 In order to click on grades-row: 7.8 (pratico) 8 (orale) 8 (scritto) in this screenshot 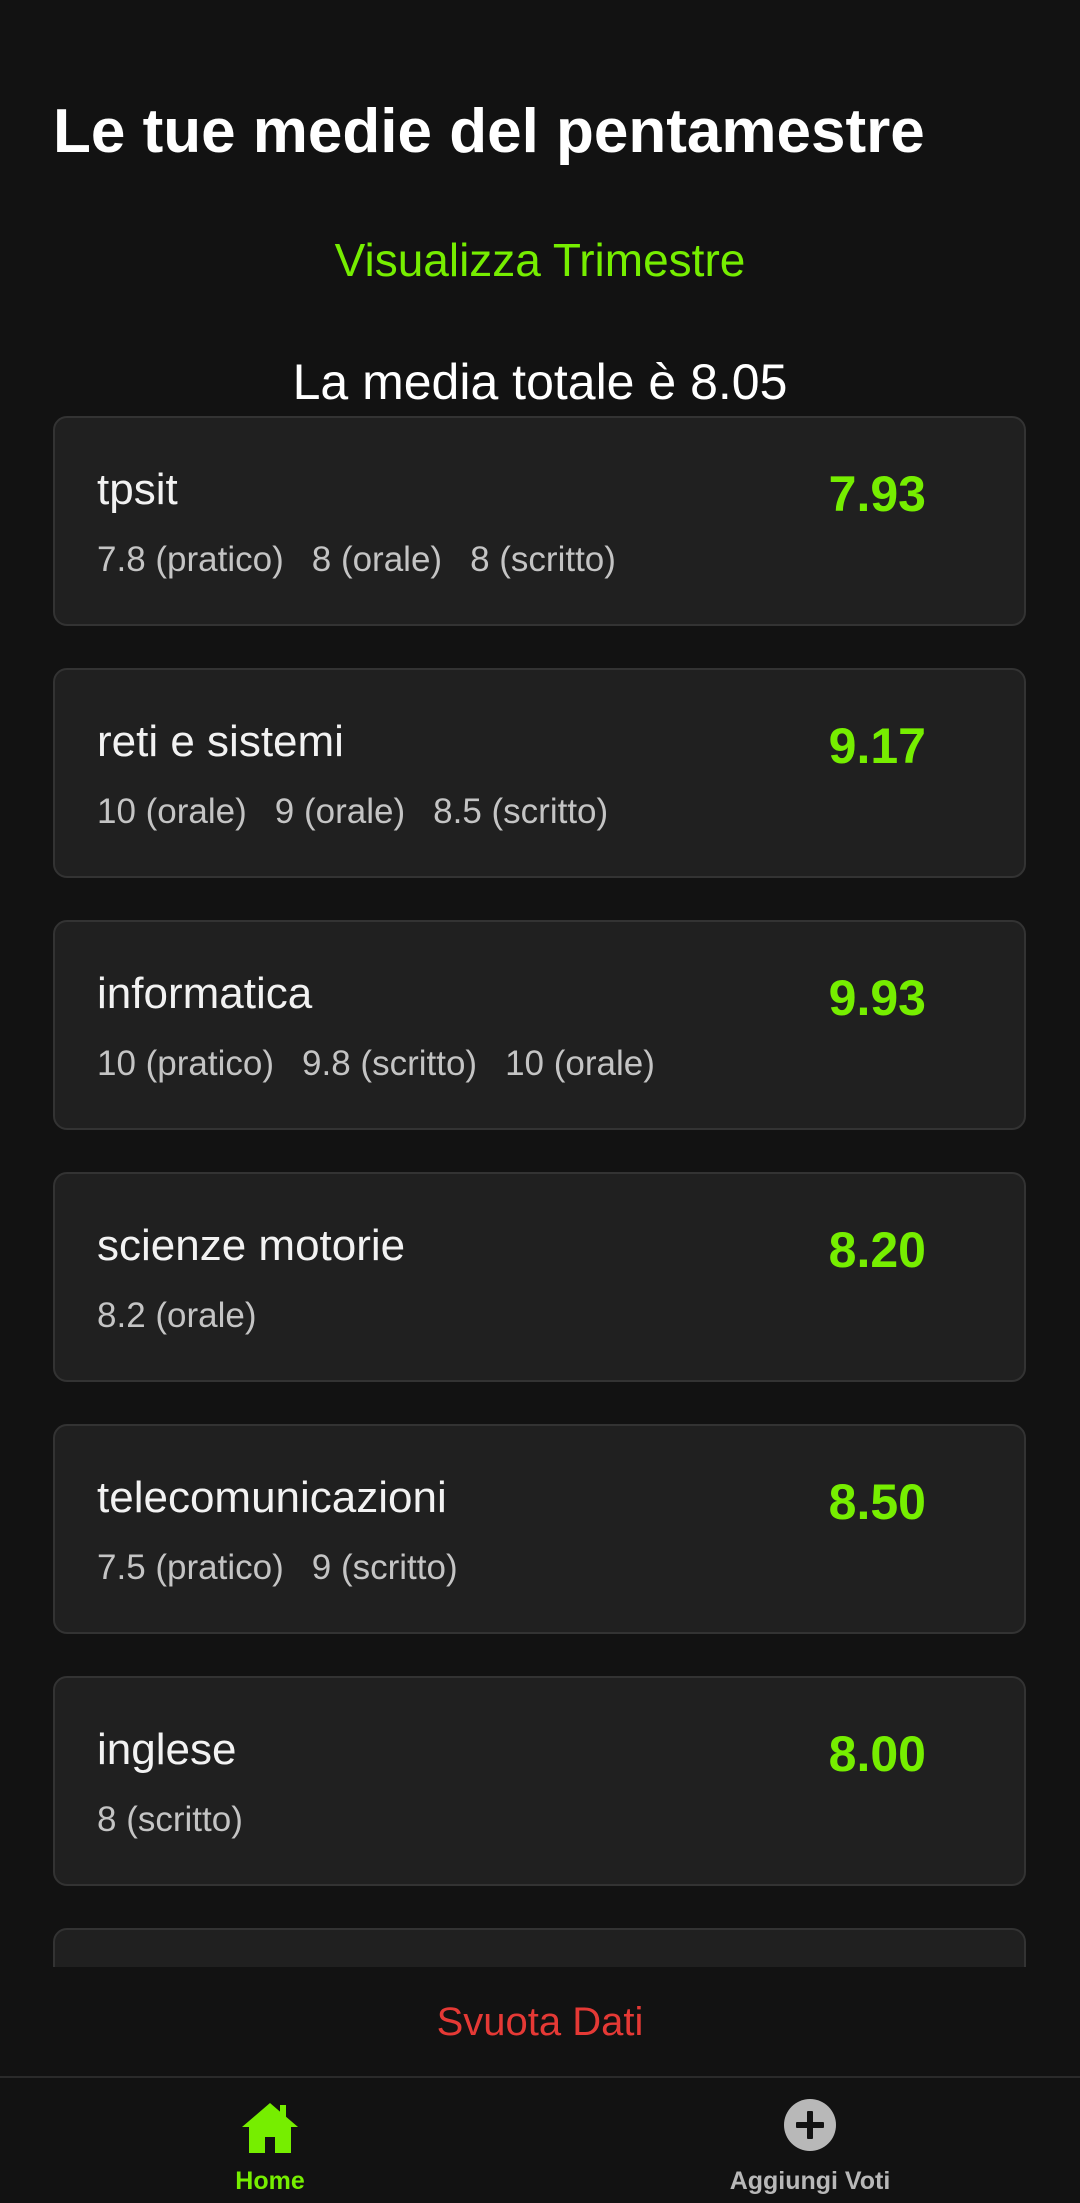, I will do `click(370, 560)`.